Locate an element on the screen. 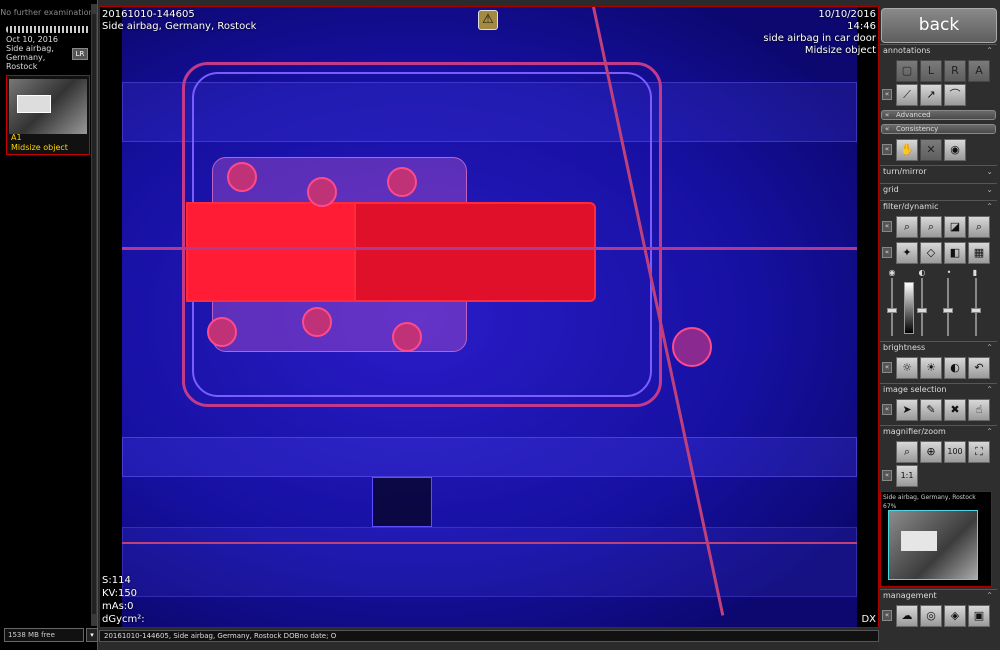 The image size is (1000, 650). hand-pan-icon: ✋ is located at coordinates (907, 150).